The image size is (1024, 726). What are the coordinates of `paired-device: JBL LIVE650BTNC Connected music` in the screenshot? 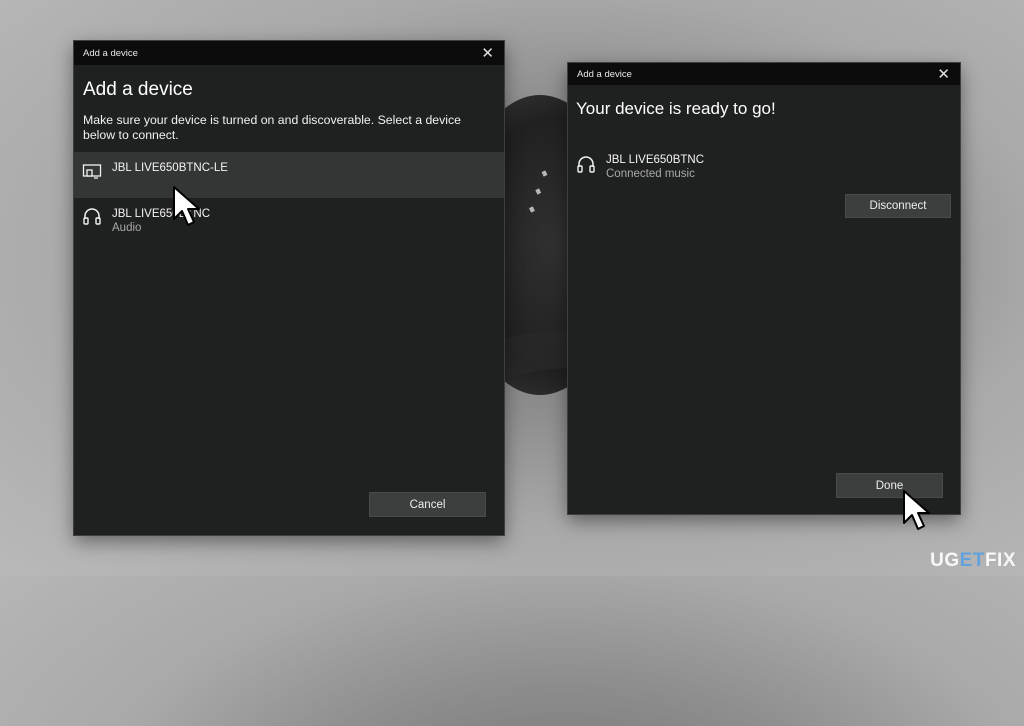 It's located at (768, 166).